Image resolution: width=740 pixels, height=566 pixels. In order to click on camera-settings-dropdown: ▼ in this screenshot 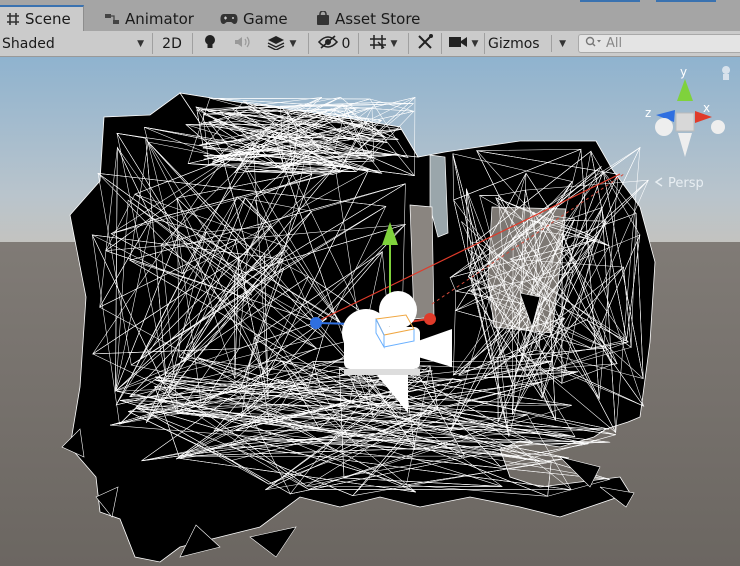, I will do `click(463, 43)`.